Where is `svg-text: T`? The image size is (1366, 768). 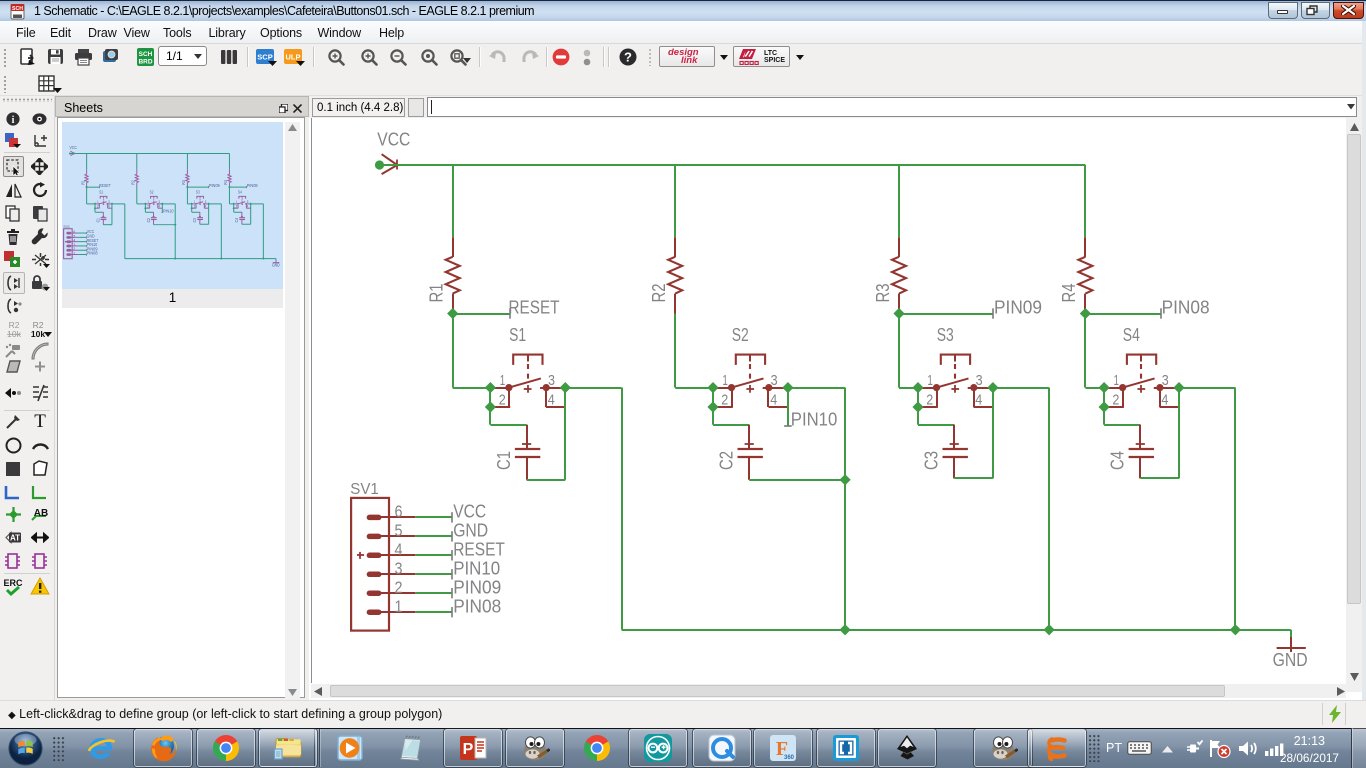 svg-text: T is located at coordinates (40, 420).